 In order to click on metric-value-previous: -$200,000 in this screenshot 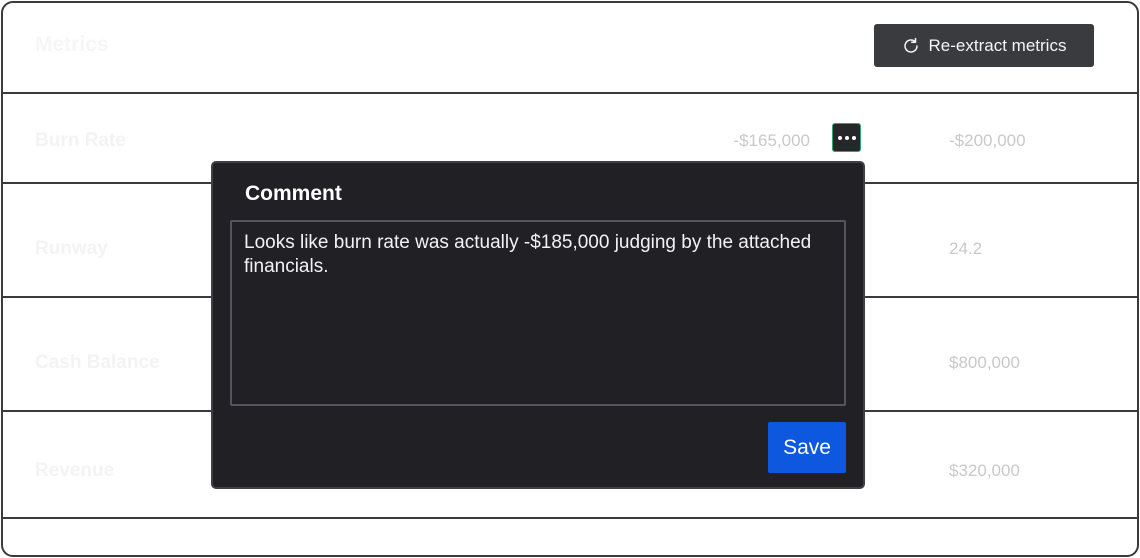, I will do `click(987, 140)`.